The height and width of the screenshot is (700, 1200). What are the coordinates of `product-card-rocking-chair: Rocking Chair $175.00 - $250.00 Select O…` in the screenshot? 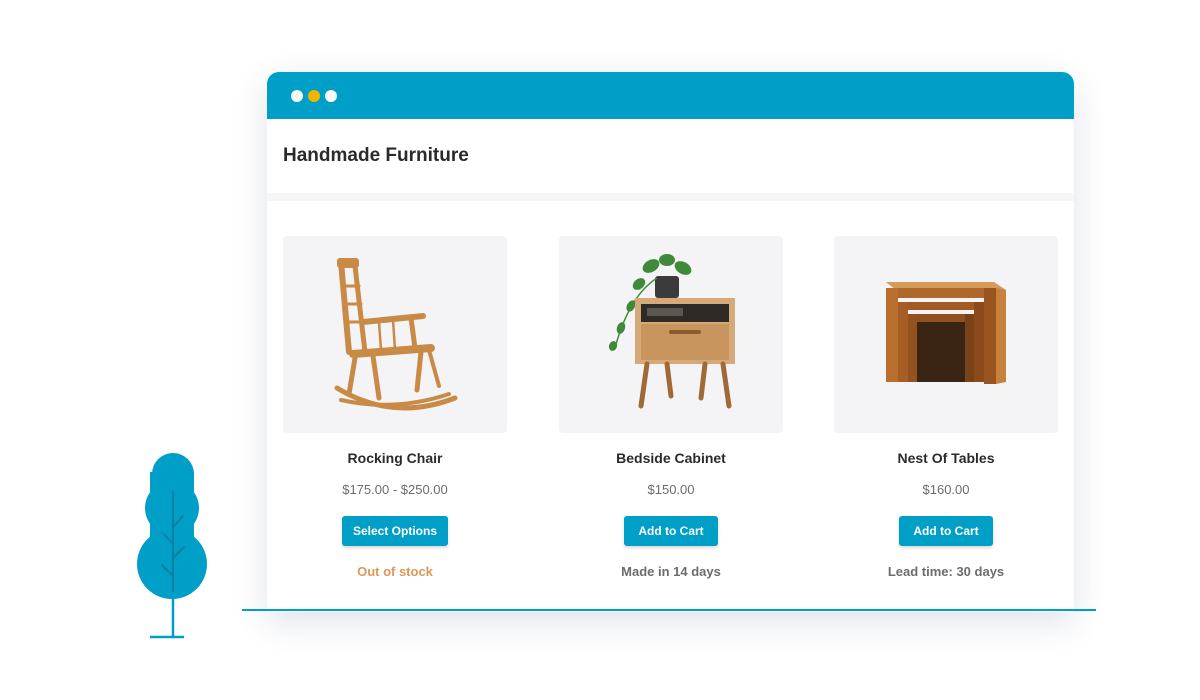 It's located at (395, 411).